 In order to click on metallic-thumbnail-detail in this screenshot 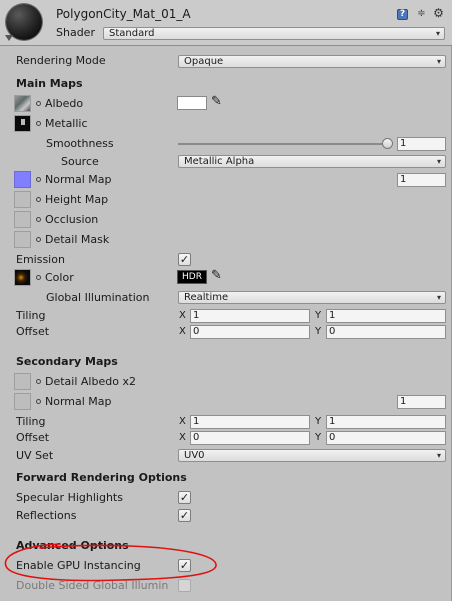, I will do `click(23, 122)`.